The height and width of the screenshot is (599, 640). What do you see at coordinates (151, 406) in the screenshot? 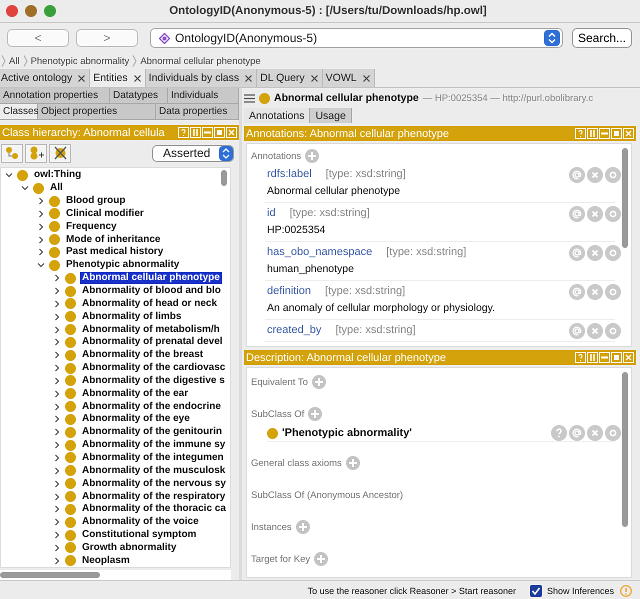
I see `tree-item: Abnormality of the endocrine` at bounding box center [151, 406].